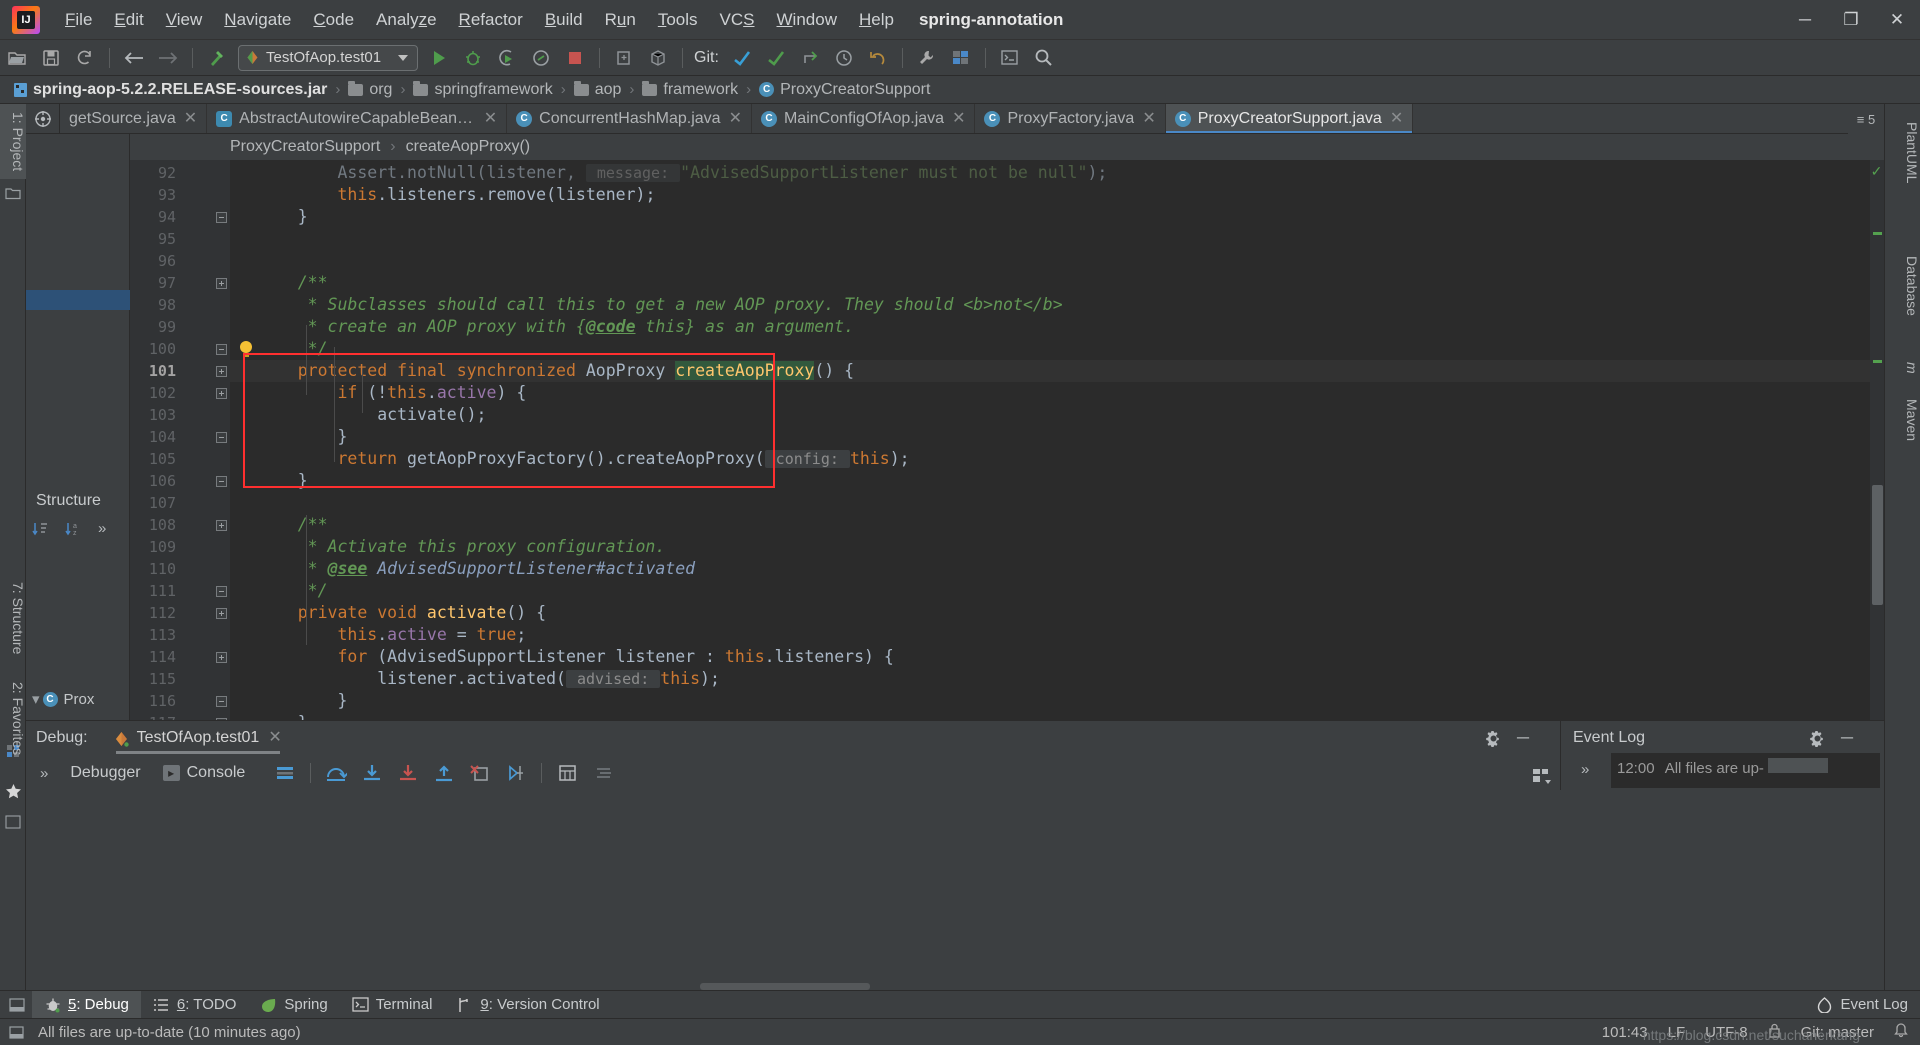 The image size is (1920, 1045). I want to click on code-line: this.active = true;, so click(378, 635).